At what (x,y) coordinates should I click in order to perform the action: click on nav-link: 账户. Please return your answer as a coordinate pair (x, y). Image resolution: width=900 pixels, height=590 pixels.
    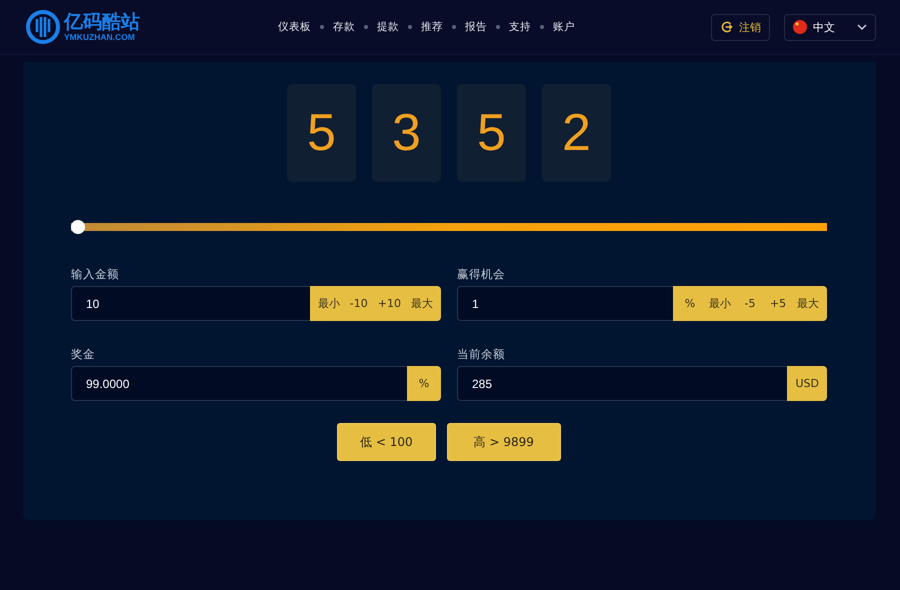
    Looking at the image, I should click on (564, 27).